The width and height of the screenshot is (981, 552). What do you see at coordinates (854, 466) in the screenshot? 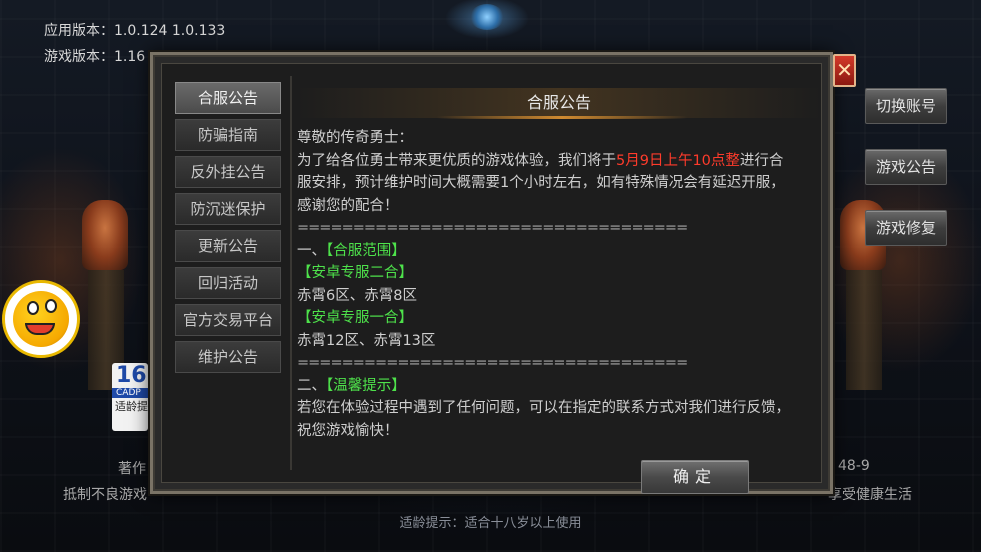
I see `license-number-partial: 48-9` at bounding box center [854, 466].